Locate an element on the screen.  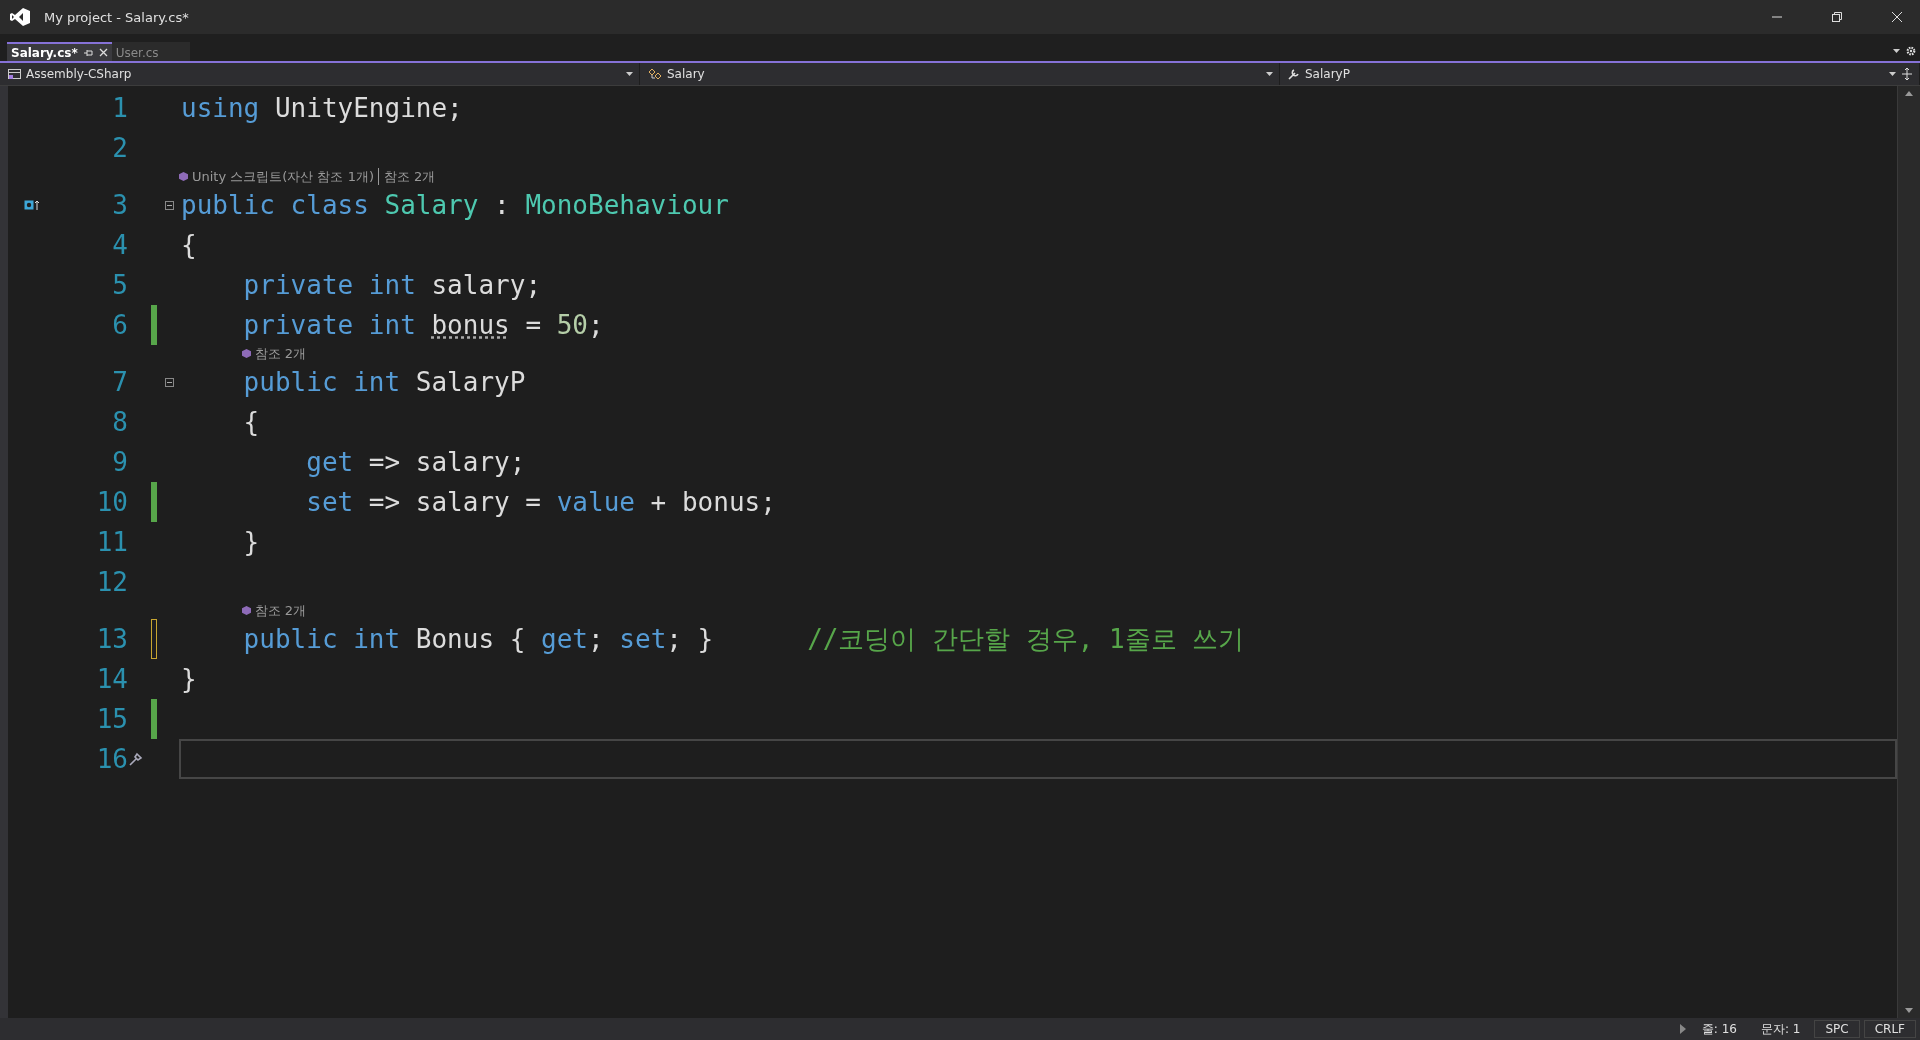
line-number: 8 is located at coordinates (119, 422).